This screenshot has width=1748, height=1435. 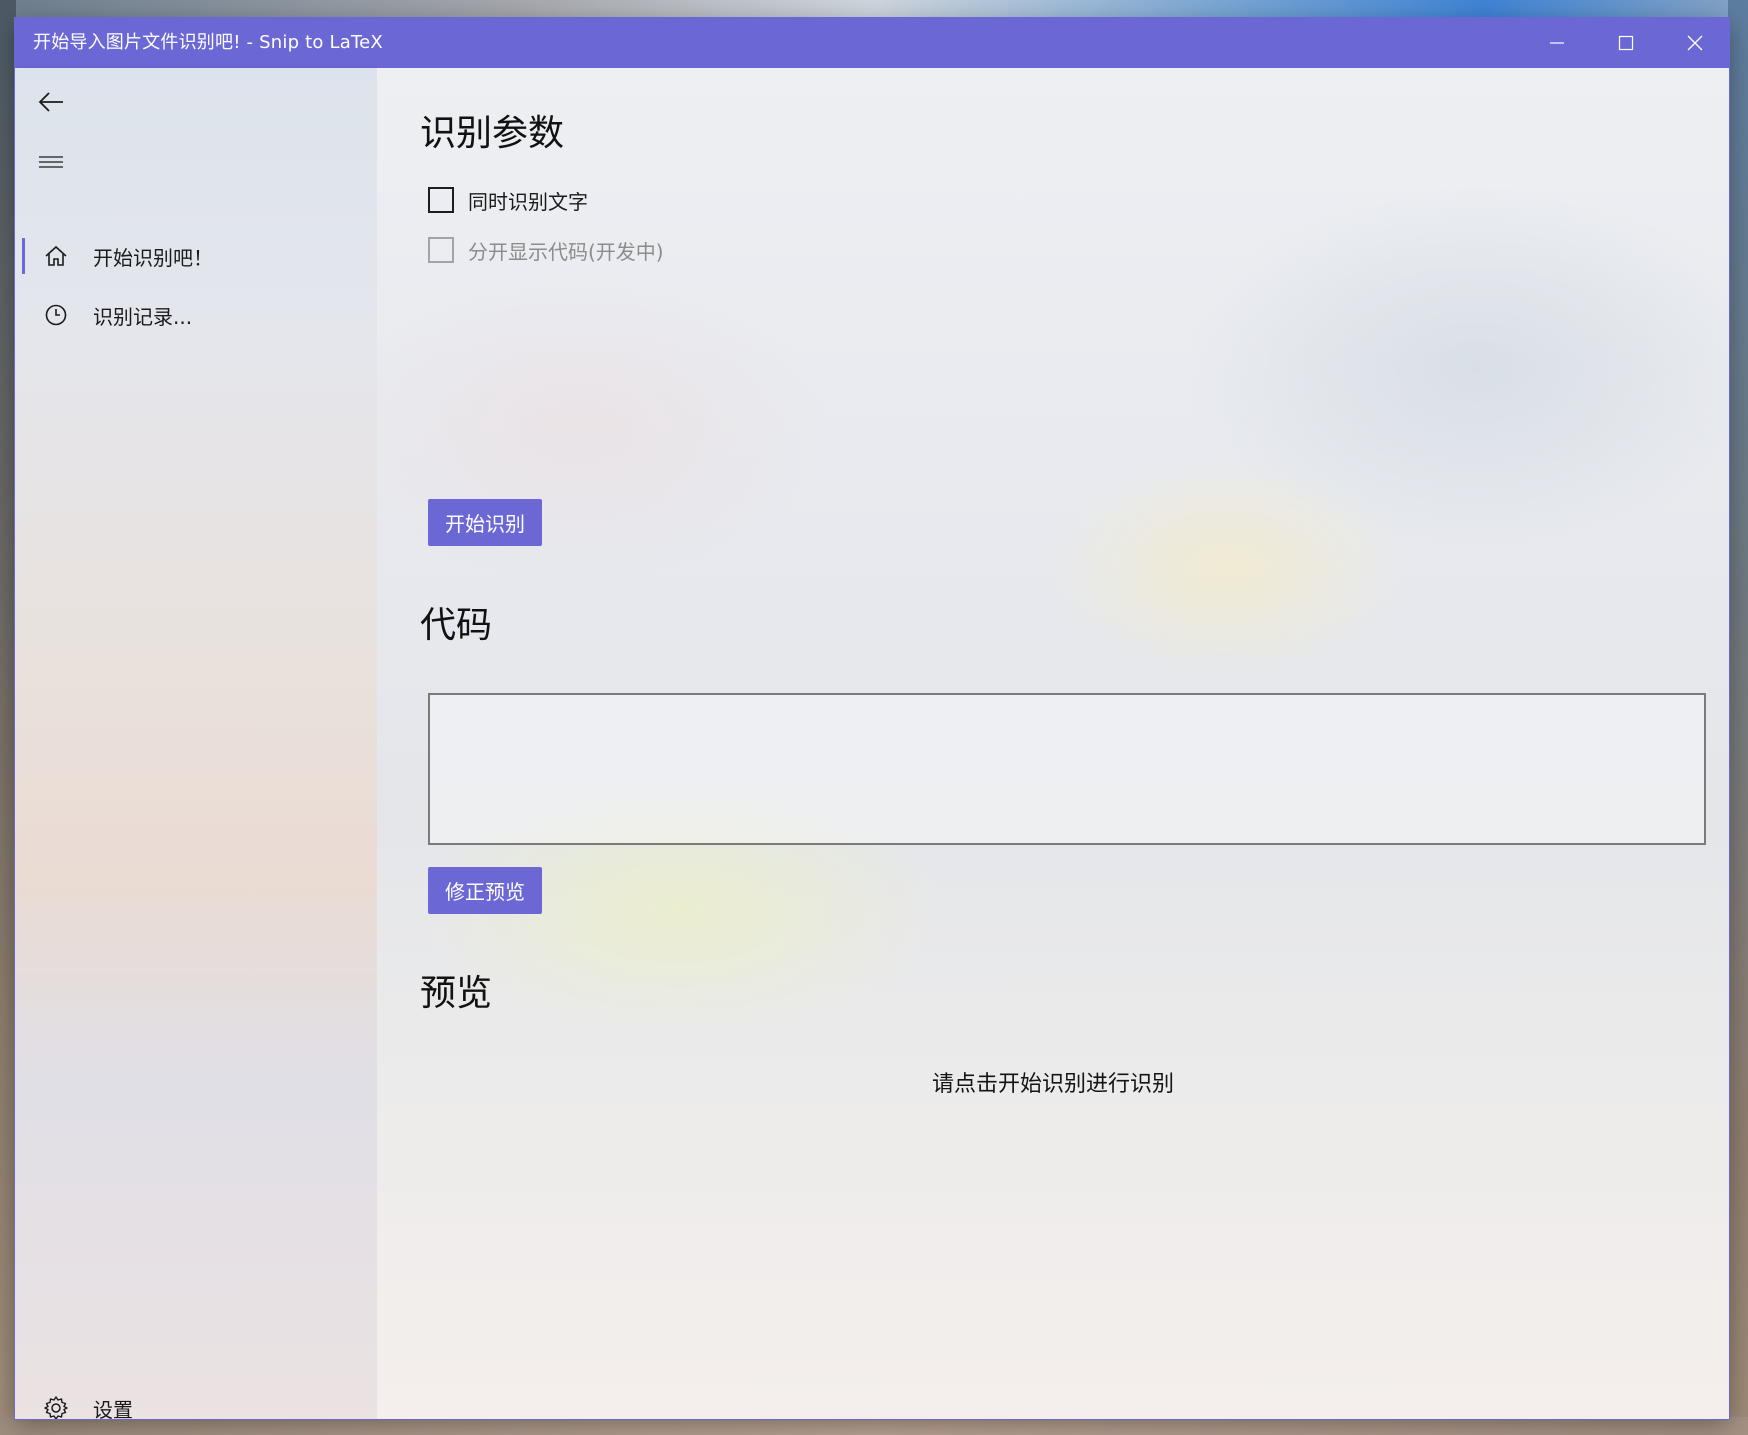 I want to click on close-button, so click(x=1694, y=43).